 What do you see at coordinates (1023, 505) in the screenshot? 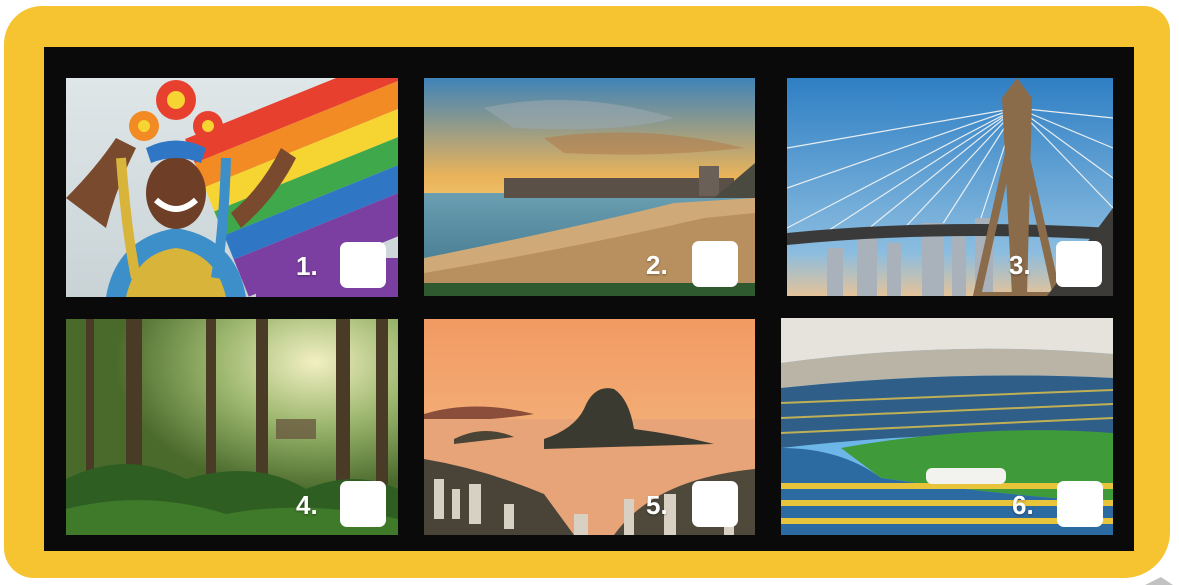
I see `tile-number: 6.` at bounding box center [1023, 505].